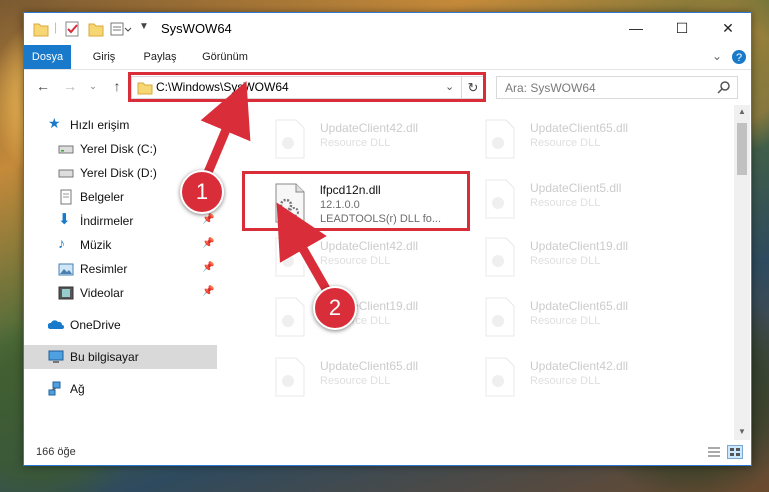  What do you see at coordinates (70, 86) in the screenshot?
I see `forward-arrow-icon: →` at bounding box center [70, 86].